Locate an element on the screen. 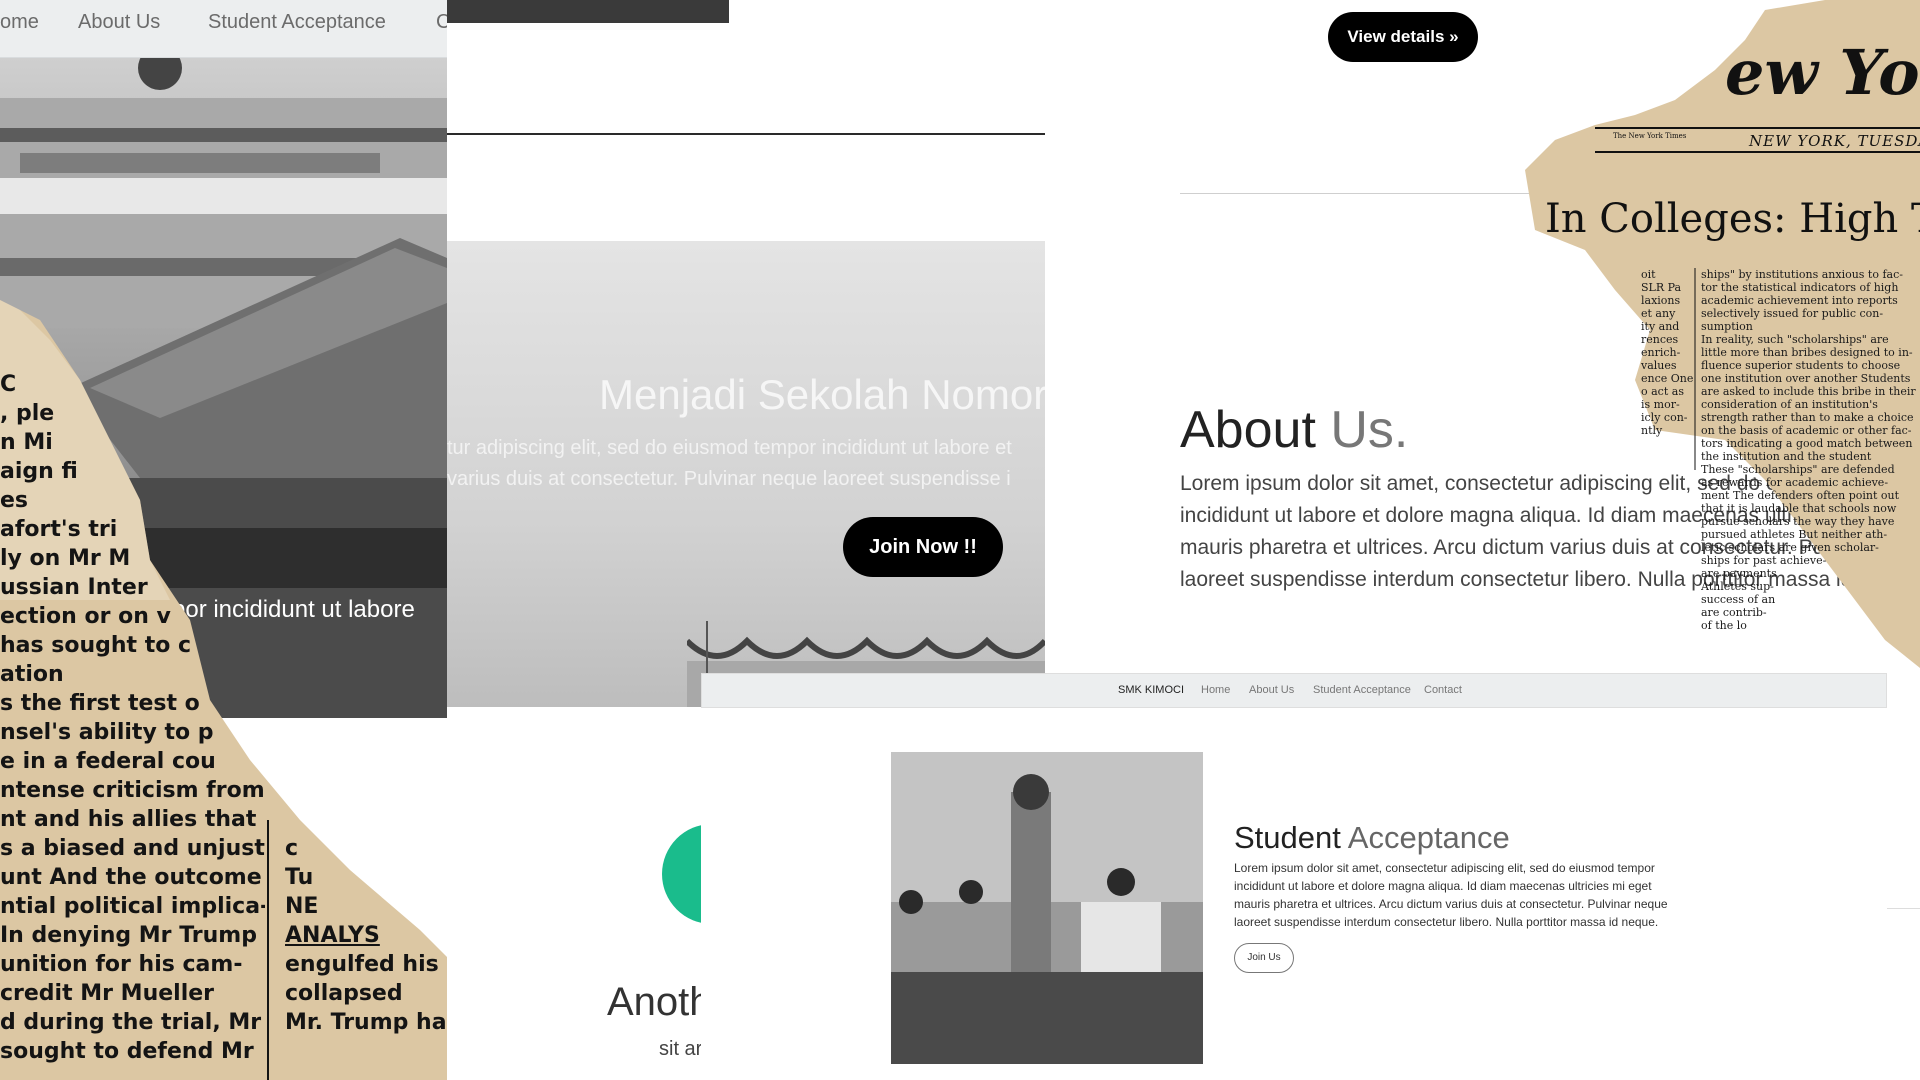 This screenshot has height=1080, width=1920. news-line: ection or on v is located at coordinates (85, 616).